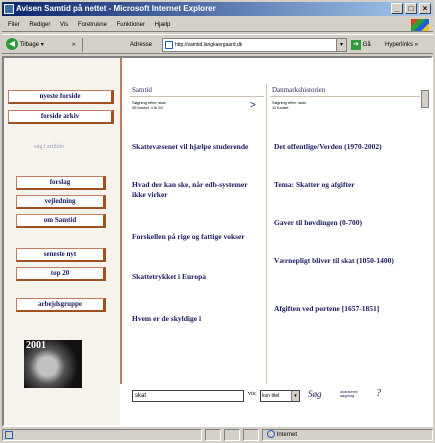  I want to click on nav-about: om Samtid, so click(61, 221).